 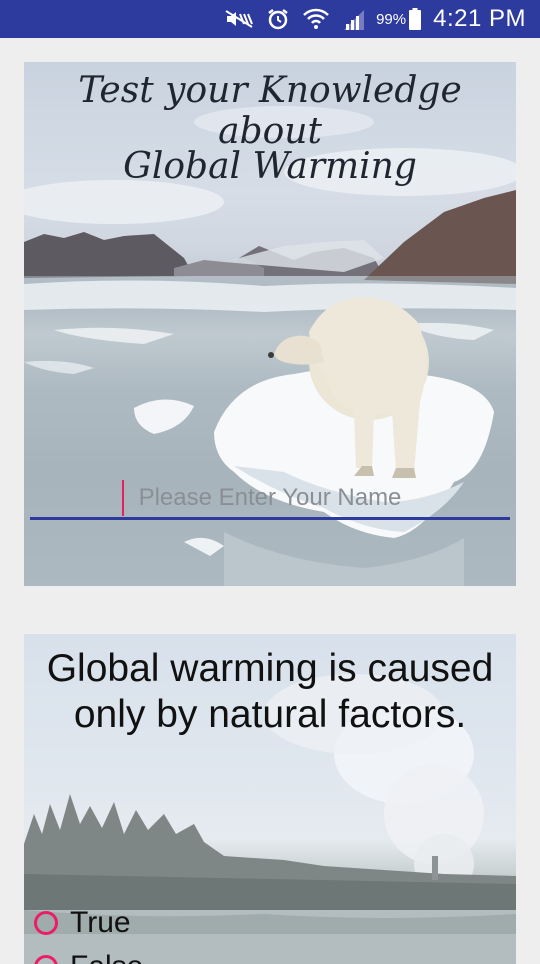 I want to click on text-cursor, so click(x=123, y=498).